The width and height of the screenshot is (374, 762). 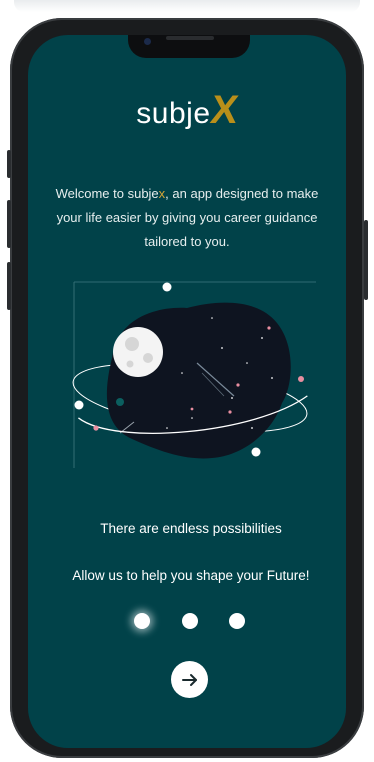 I want to click on phone-volume-down, so click(x=9, y=286).